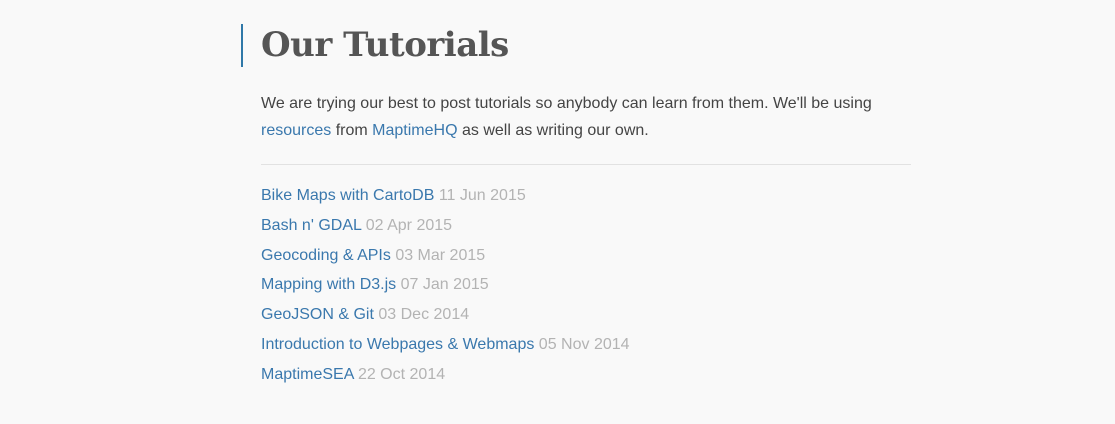  Describe the element at coordinates (326, 255) in the screenshot. I see `post-link: Geocoding & APIs` at that location.